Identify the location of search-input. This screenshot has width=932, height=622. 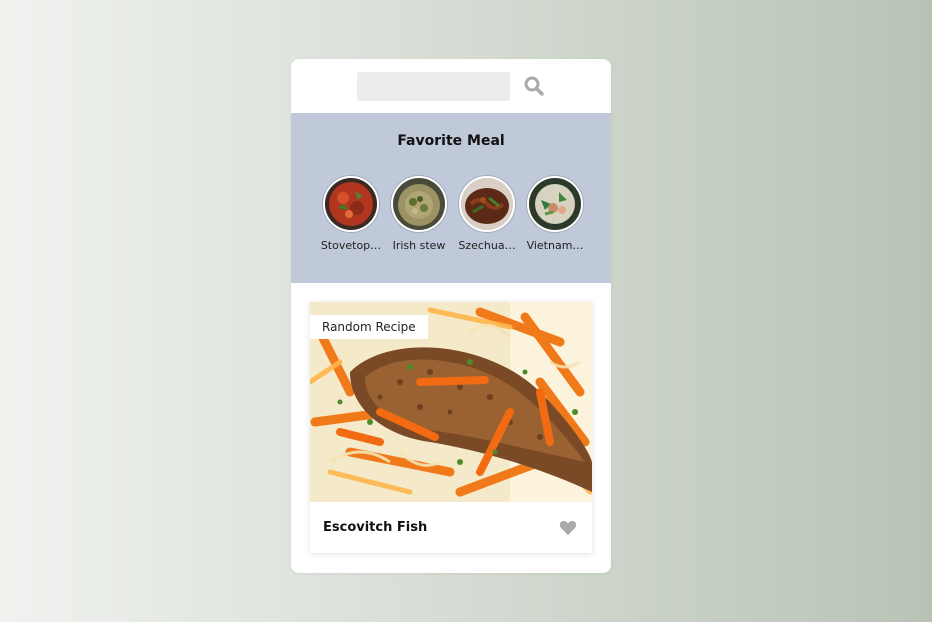
(433, 86).